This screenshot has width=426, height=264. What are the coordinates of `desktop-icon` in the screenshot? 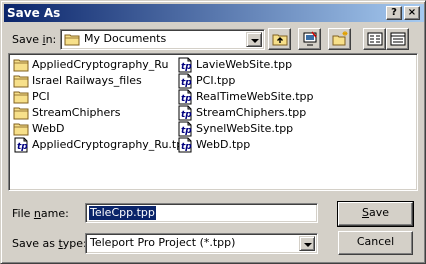 It's located at (310, 38).